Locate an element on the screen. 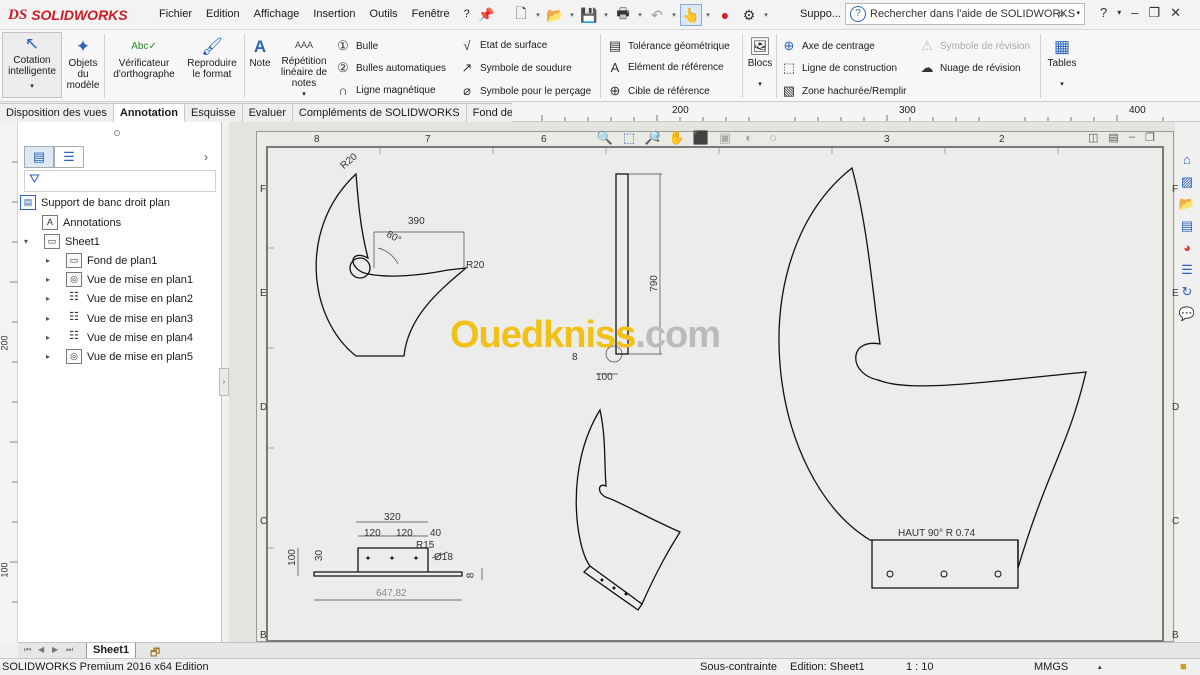 The image size is (1200, 675). scale-status: 1 : 10 is located at coordinates (920, 667).